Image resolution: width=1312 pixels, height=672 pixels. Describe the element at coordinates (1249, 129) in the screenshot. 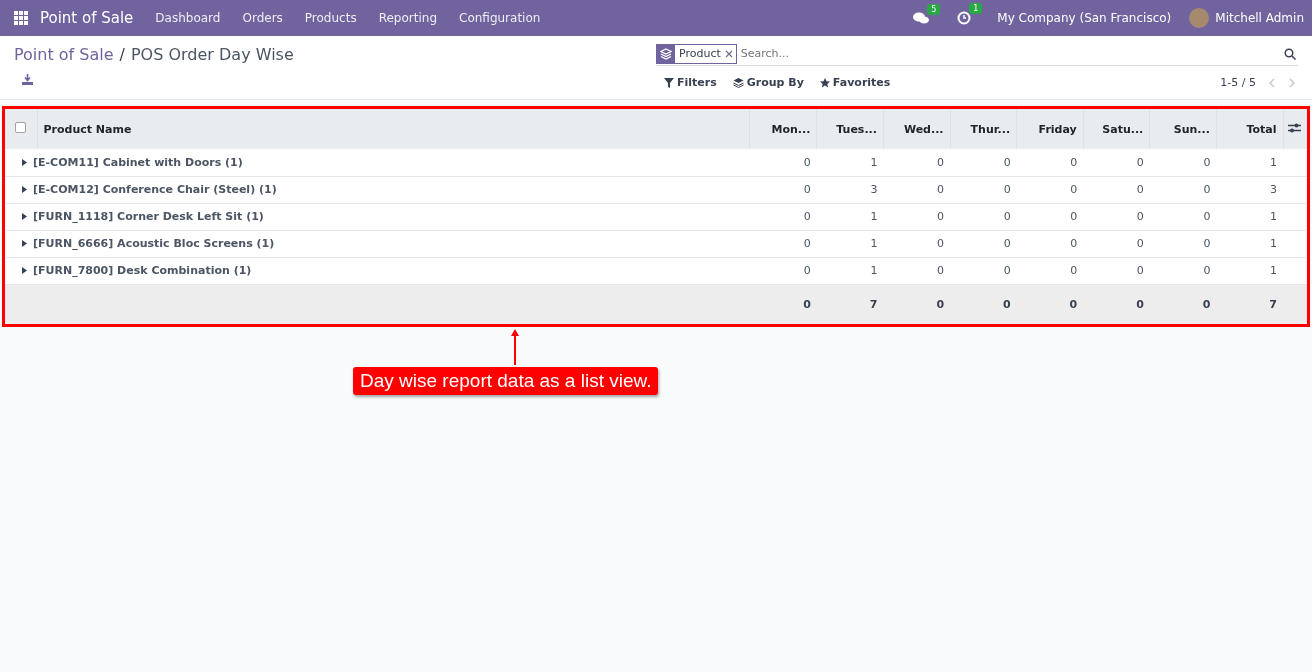

I see `column-header: Total` at that location.